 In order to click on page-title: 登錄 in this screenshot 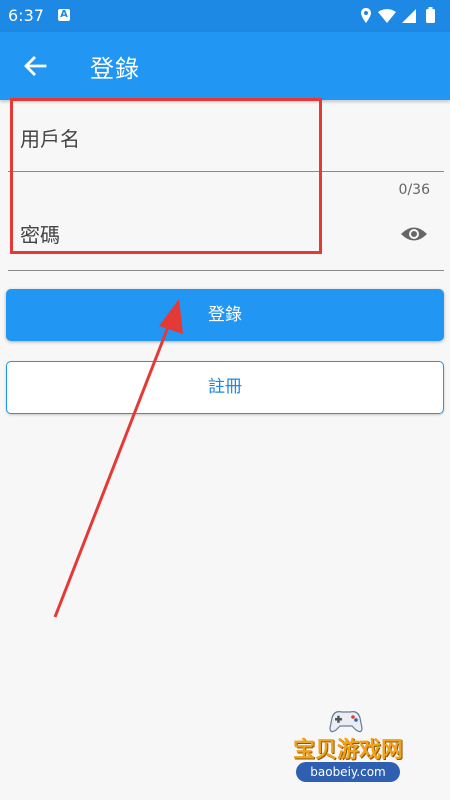, I will do `click(115, 69)`.